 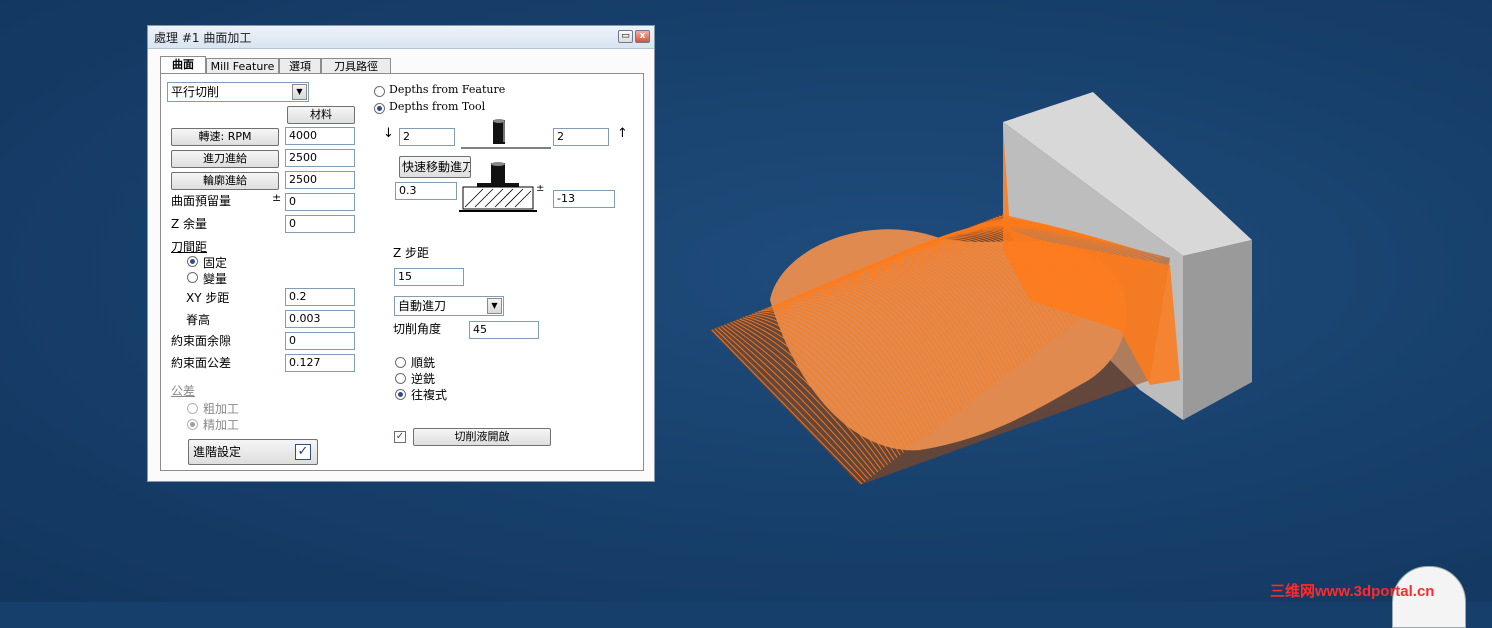 I want to click on advanced-settings-label: 進階設定, so click(x=217, y=452).